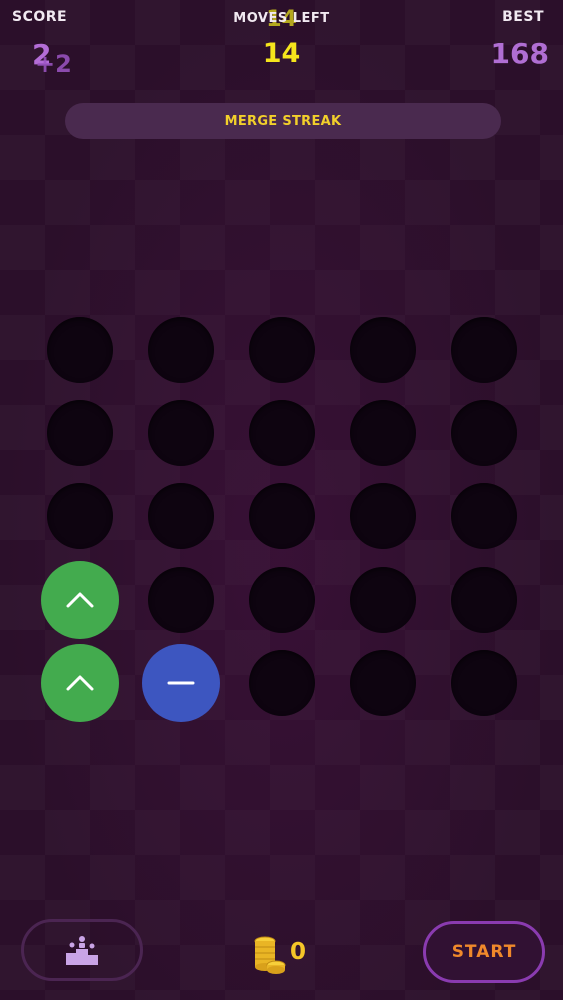 The width and height of the screenshot is (563, 1000). I want to click on start-button-label: START, so click(484, 952).